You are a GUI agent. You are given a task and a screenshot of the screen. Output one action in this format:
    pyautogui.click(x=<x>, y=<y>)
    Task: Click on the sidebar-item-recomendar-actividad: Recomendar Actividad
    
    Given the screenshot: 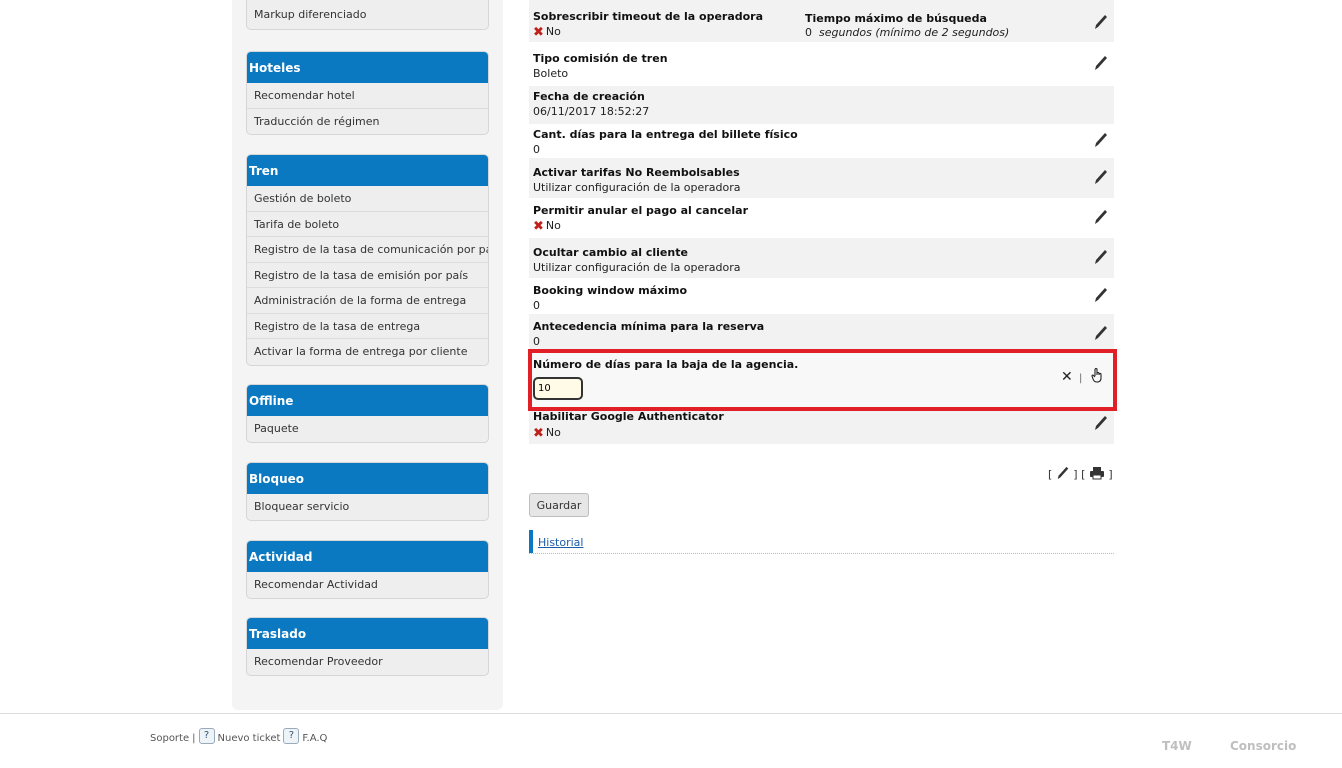 What is the action you would take?
    pyautogui.click(x=367, y=585)
    